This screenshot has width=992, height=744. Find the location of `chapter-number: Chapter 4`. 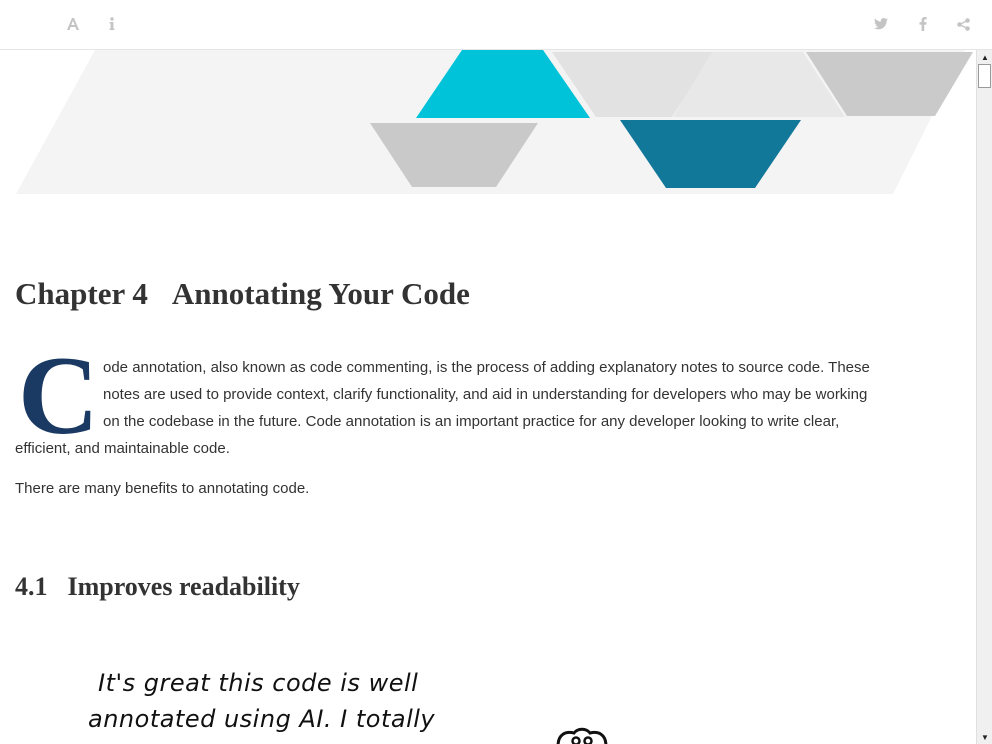

chapter-number: Chapter 4 is located at coordinates (81, 293).